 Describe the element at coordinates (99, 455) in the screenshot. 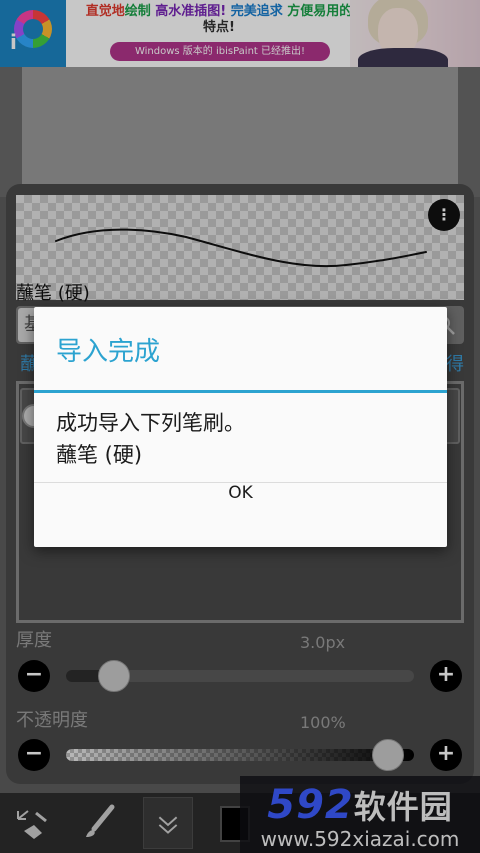

I see `dialog-message-line: 蘸笔 (硬)` at that location.